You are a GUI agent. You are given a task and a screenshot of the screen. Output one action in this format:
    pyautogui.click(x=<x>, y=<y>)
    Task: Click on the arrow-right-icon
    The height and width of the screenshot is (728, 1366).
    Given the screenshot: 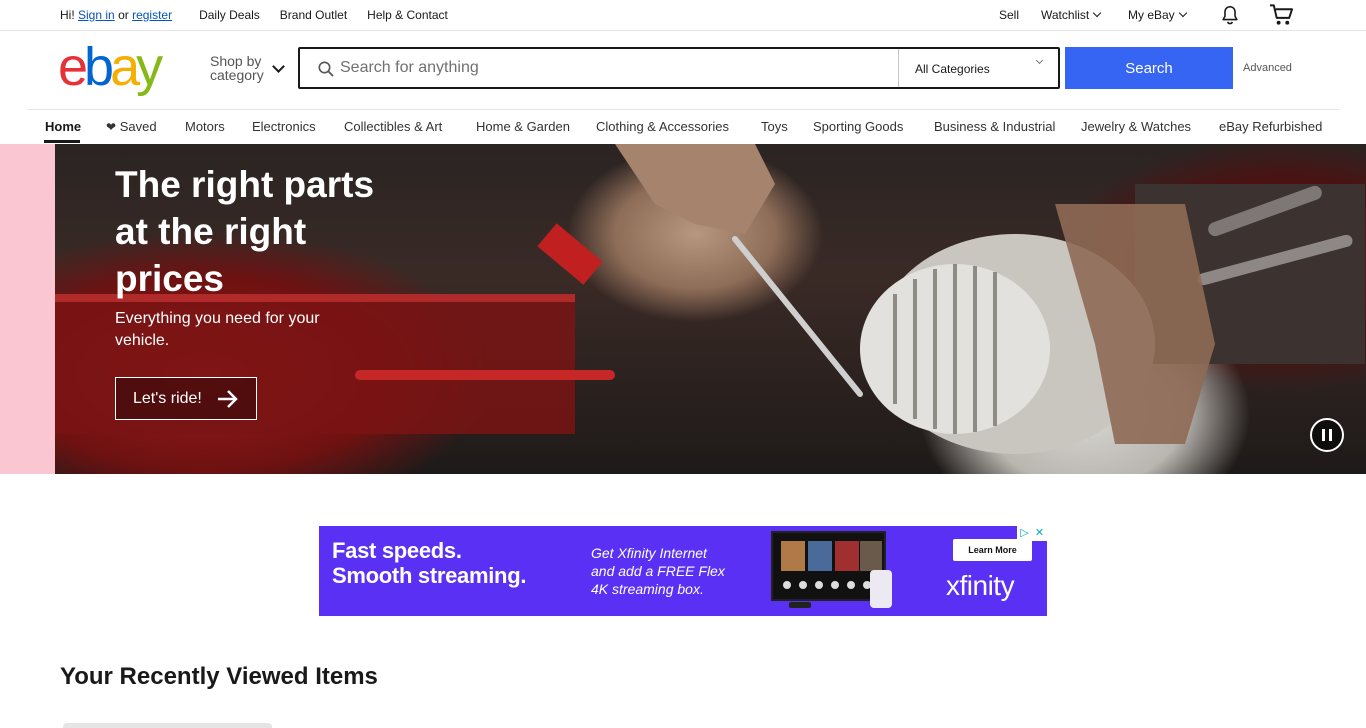 What is the action you would take?
    pyautogui.click(x=228, y=399)
    